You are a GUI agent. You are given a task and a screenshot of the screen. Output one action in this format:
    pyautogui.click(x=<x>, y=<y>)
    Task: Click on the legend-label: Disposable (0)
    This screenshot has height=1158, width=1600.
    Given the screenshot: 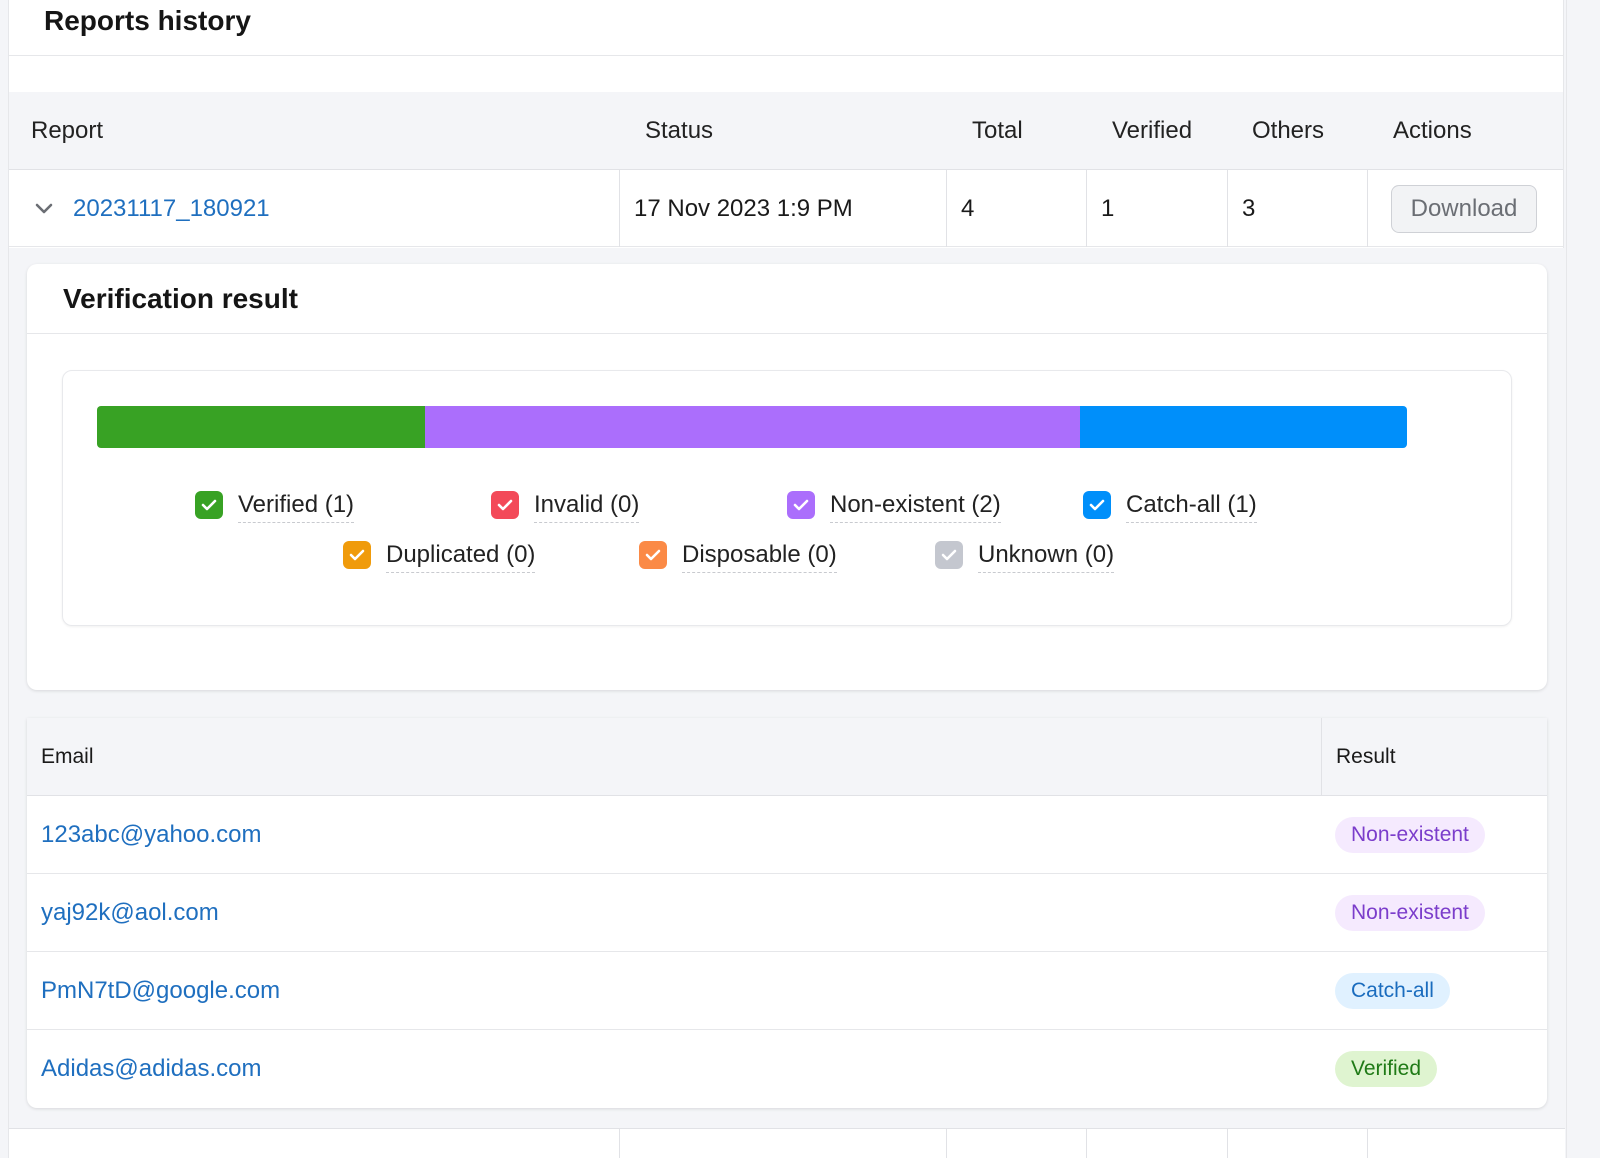 What is the action you would take?
    pyautogui.click(x=759, y=557)
    